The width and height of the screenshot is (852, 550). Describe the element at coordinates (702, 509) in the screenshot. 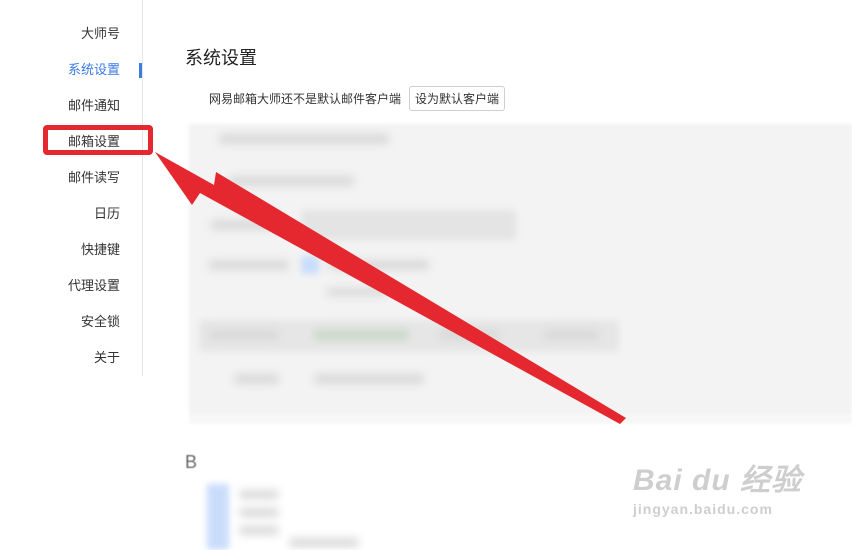

I see `watermark-url: jingyan.baidu.com` at that location.